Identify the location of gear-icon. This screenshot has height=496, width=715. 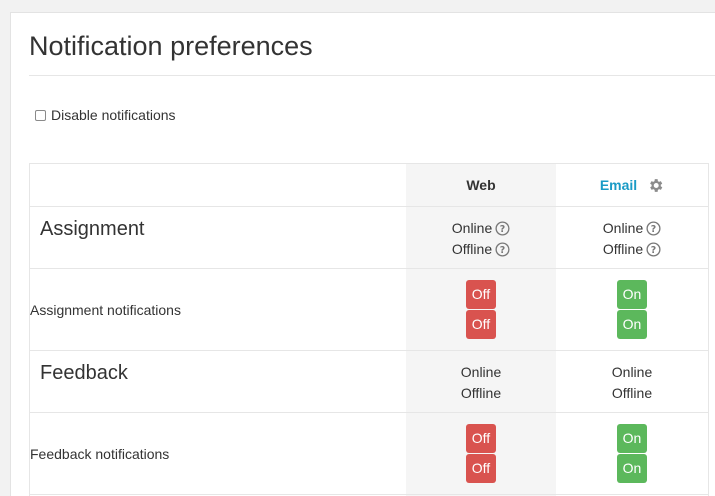
(655, 185).